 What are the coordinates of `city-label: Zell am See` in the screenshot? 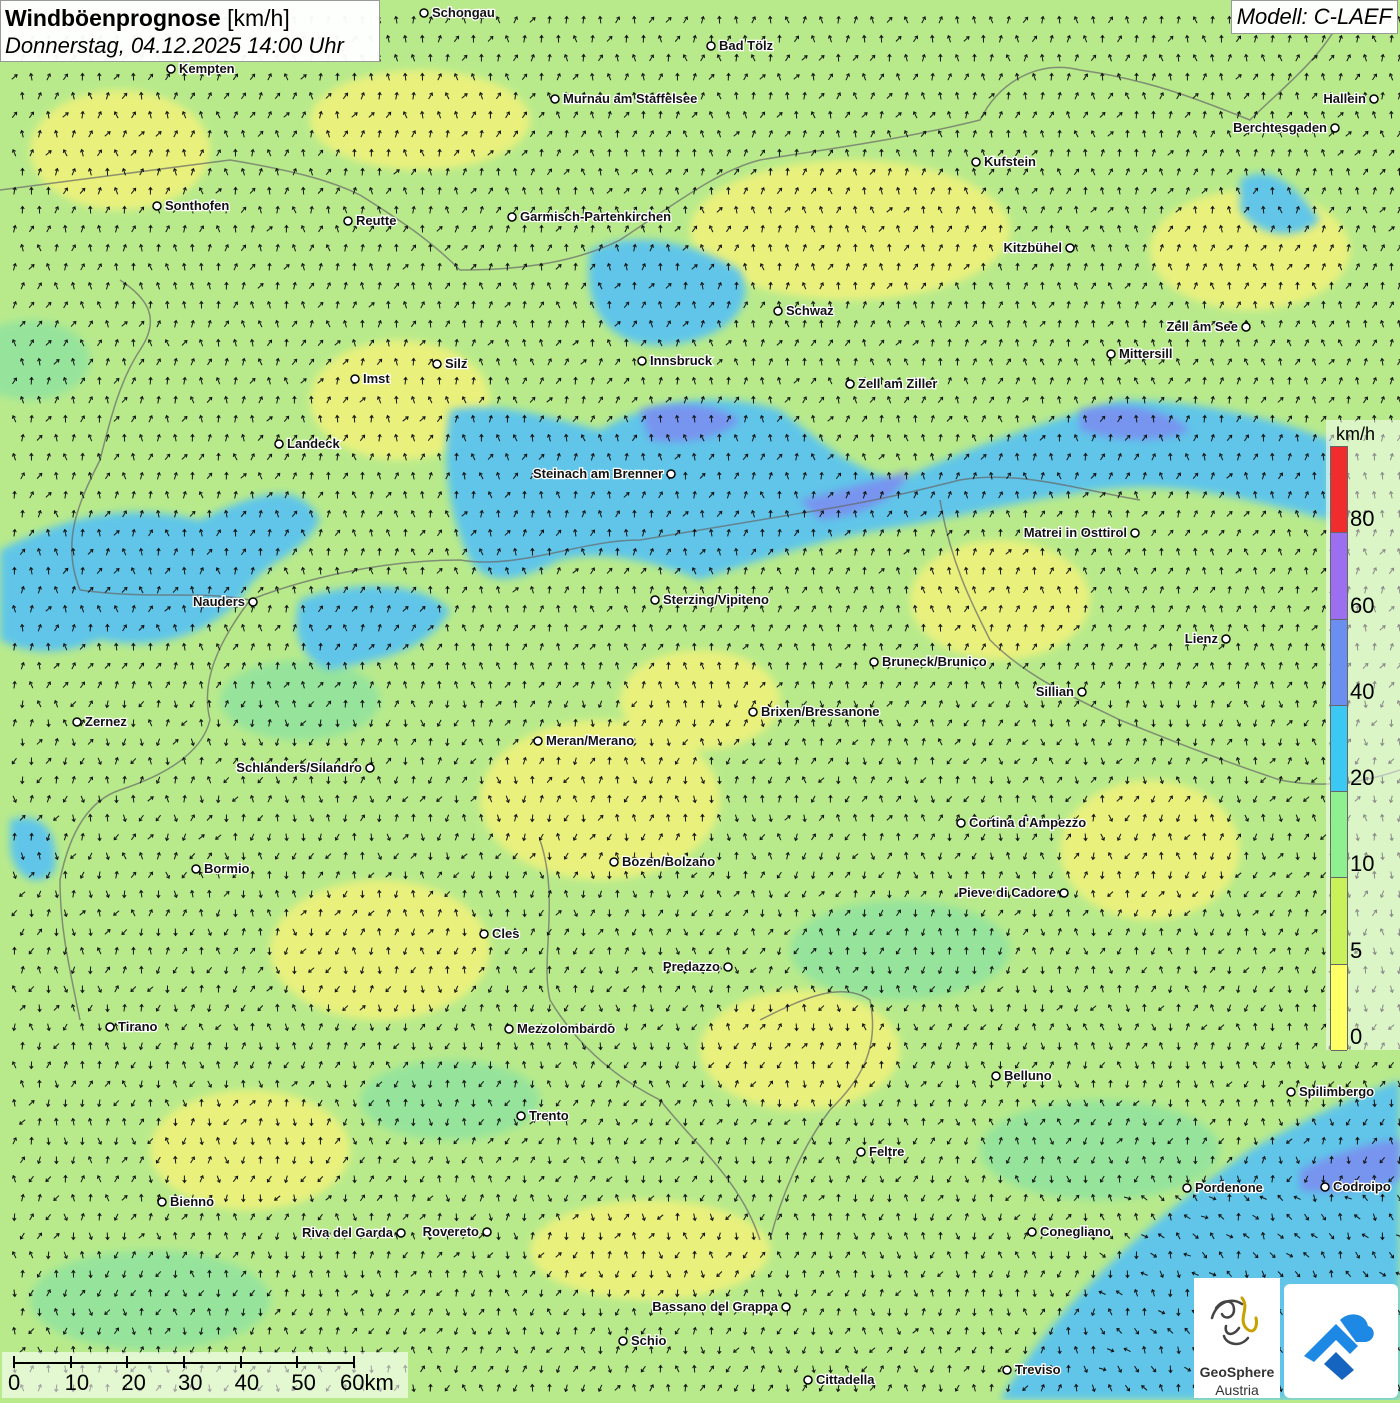 It's located at (1202, 326).